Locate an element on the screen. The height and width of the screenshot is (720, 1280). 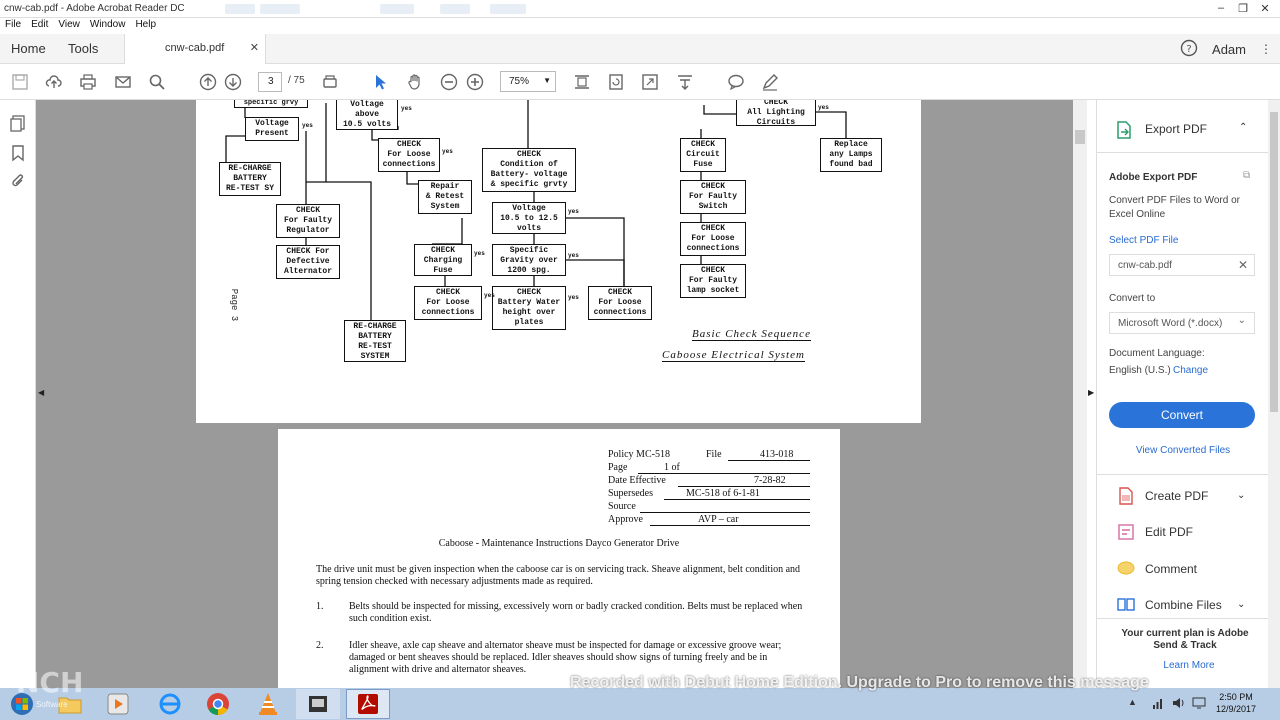
zoom-select: 75% ▼ is located at coordinates (528, 81).